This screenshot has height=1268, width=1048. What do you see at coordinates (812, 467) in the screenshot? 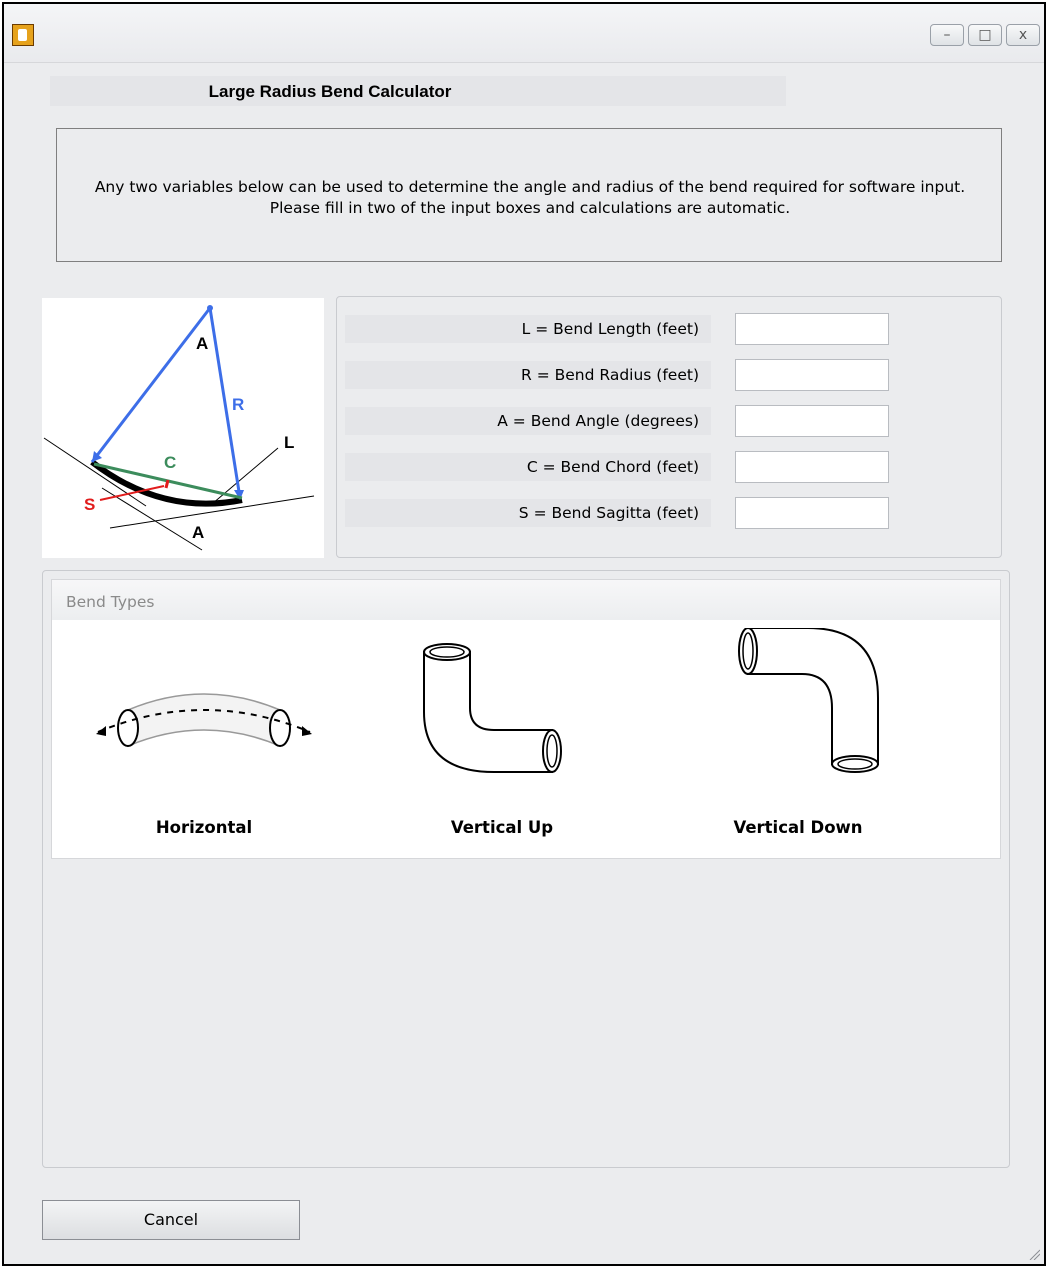
I see `bend-chord-input` at bounding box center [812, 467].